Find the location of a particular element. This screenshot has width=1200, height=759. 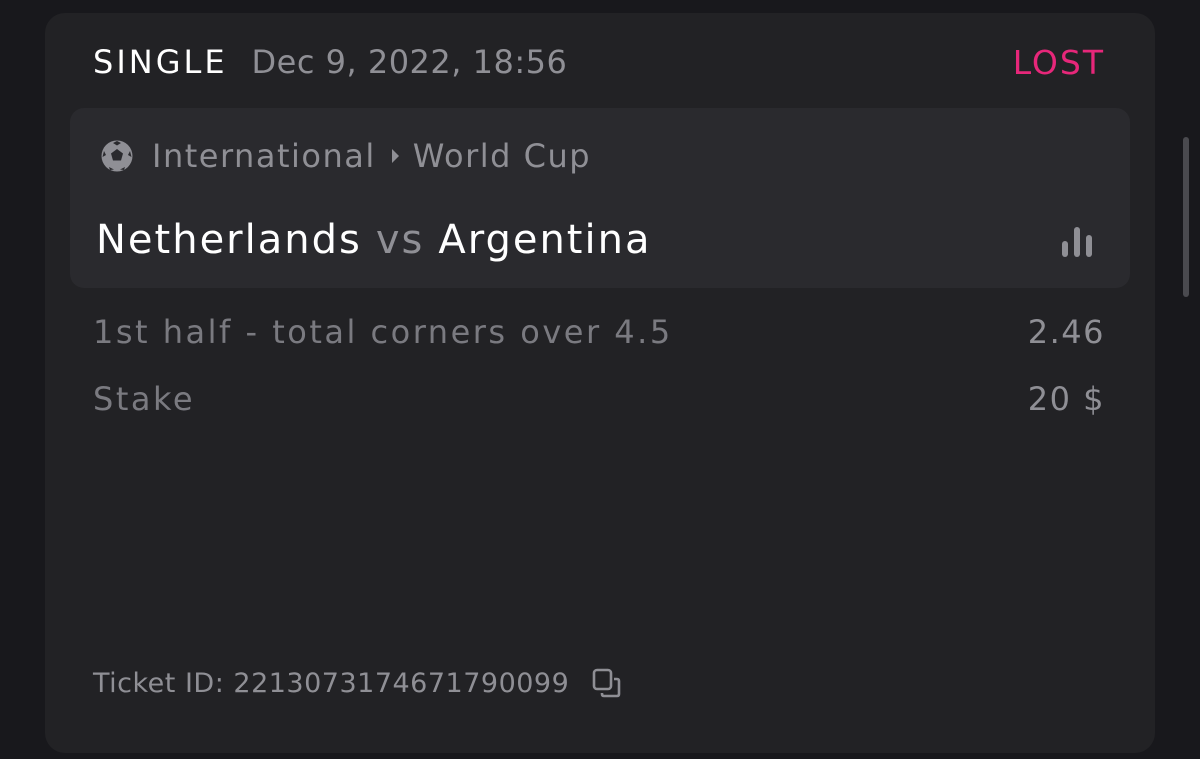

bar-chart-icon is located at coordinates (1080, 240).